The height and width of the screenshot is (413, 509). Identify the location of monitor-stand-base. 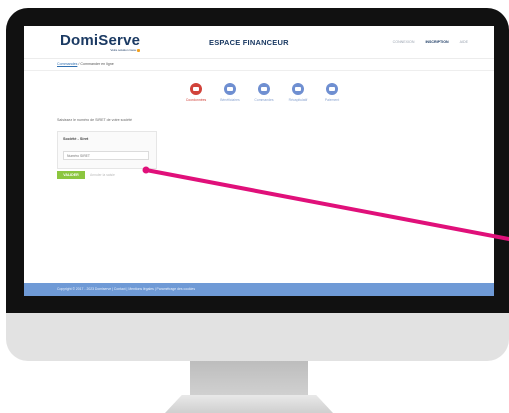
(249, 404).